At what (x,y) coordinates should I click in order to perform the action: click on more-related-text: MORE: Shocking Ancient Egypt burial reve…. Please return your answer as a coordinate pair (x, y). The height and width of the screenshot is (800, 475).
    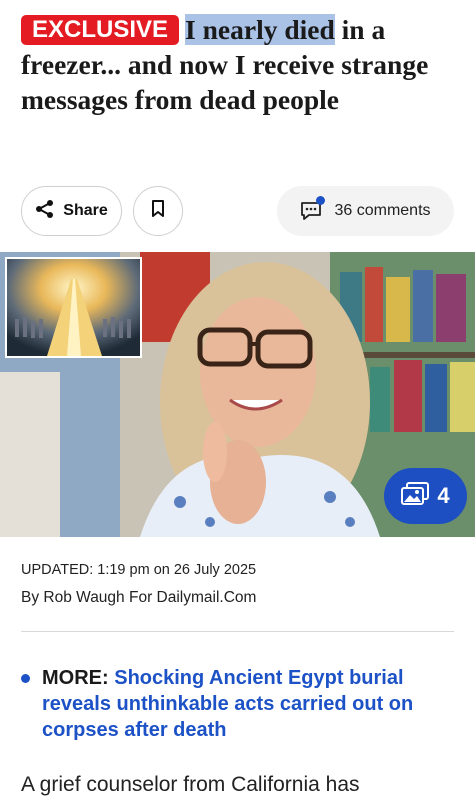
    Looking at the image, I should click on (246, 704).